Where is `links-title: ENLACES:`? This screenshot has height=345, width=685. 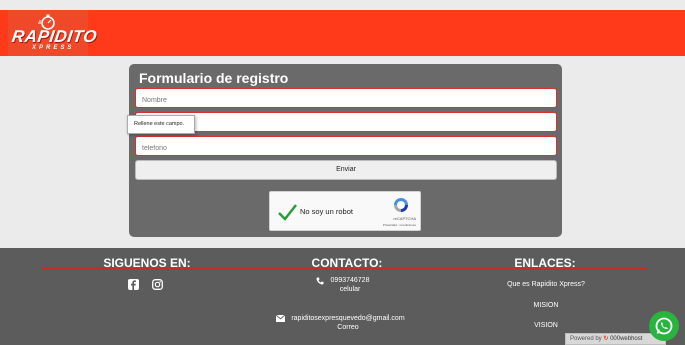
links-title: ENLACES: is located at coordinates (545, 263).